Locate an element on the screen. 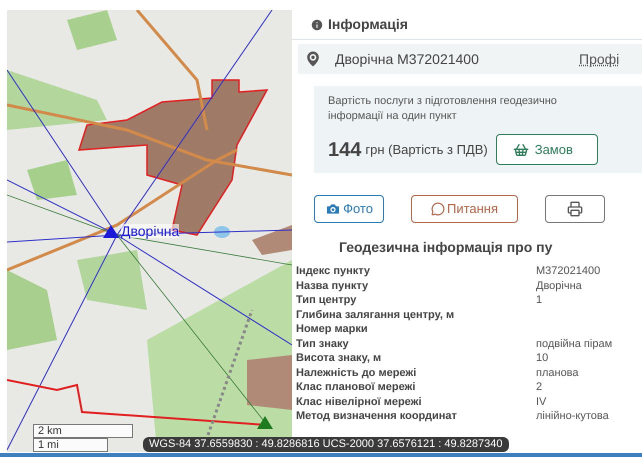  row-label: Тип центру is located at coordinates (327, 300).